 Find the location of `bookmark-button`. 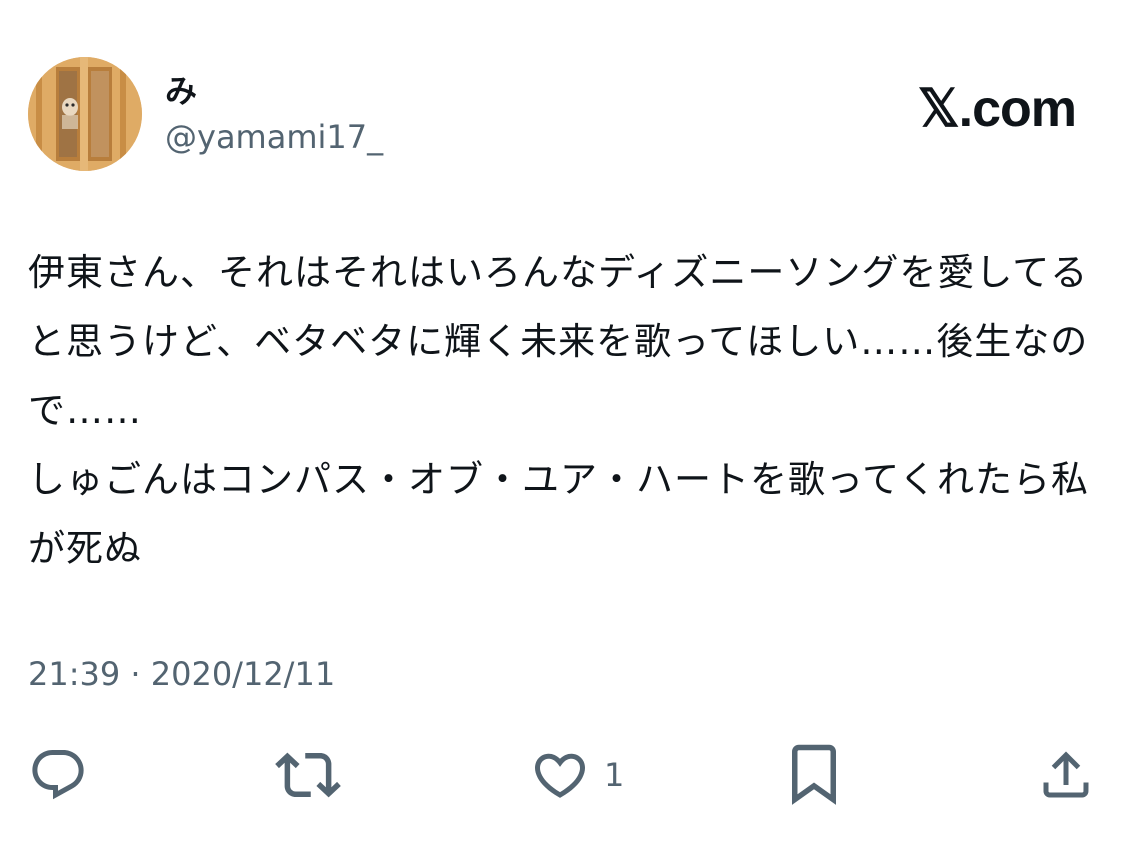

bookmark-button is located at coordinates (814, 775).